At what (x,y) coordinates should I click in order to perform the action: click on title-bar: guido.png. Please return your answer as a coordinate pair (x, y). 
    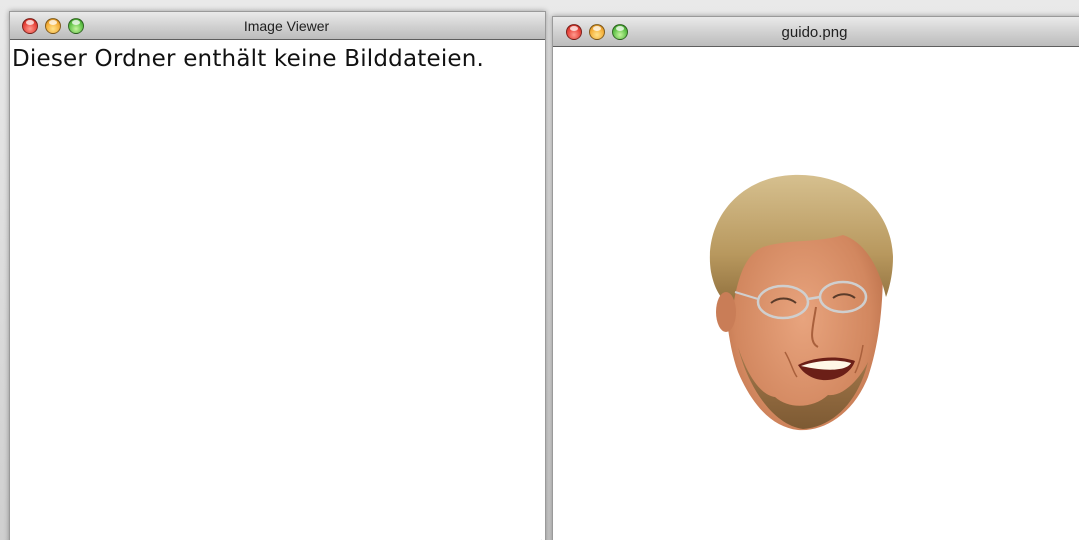
    Looking at the image, I should click on (816, 32).